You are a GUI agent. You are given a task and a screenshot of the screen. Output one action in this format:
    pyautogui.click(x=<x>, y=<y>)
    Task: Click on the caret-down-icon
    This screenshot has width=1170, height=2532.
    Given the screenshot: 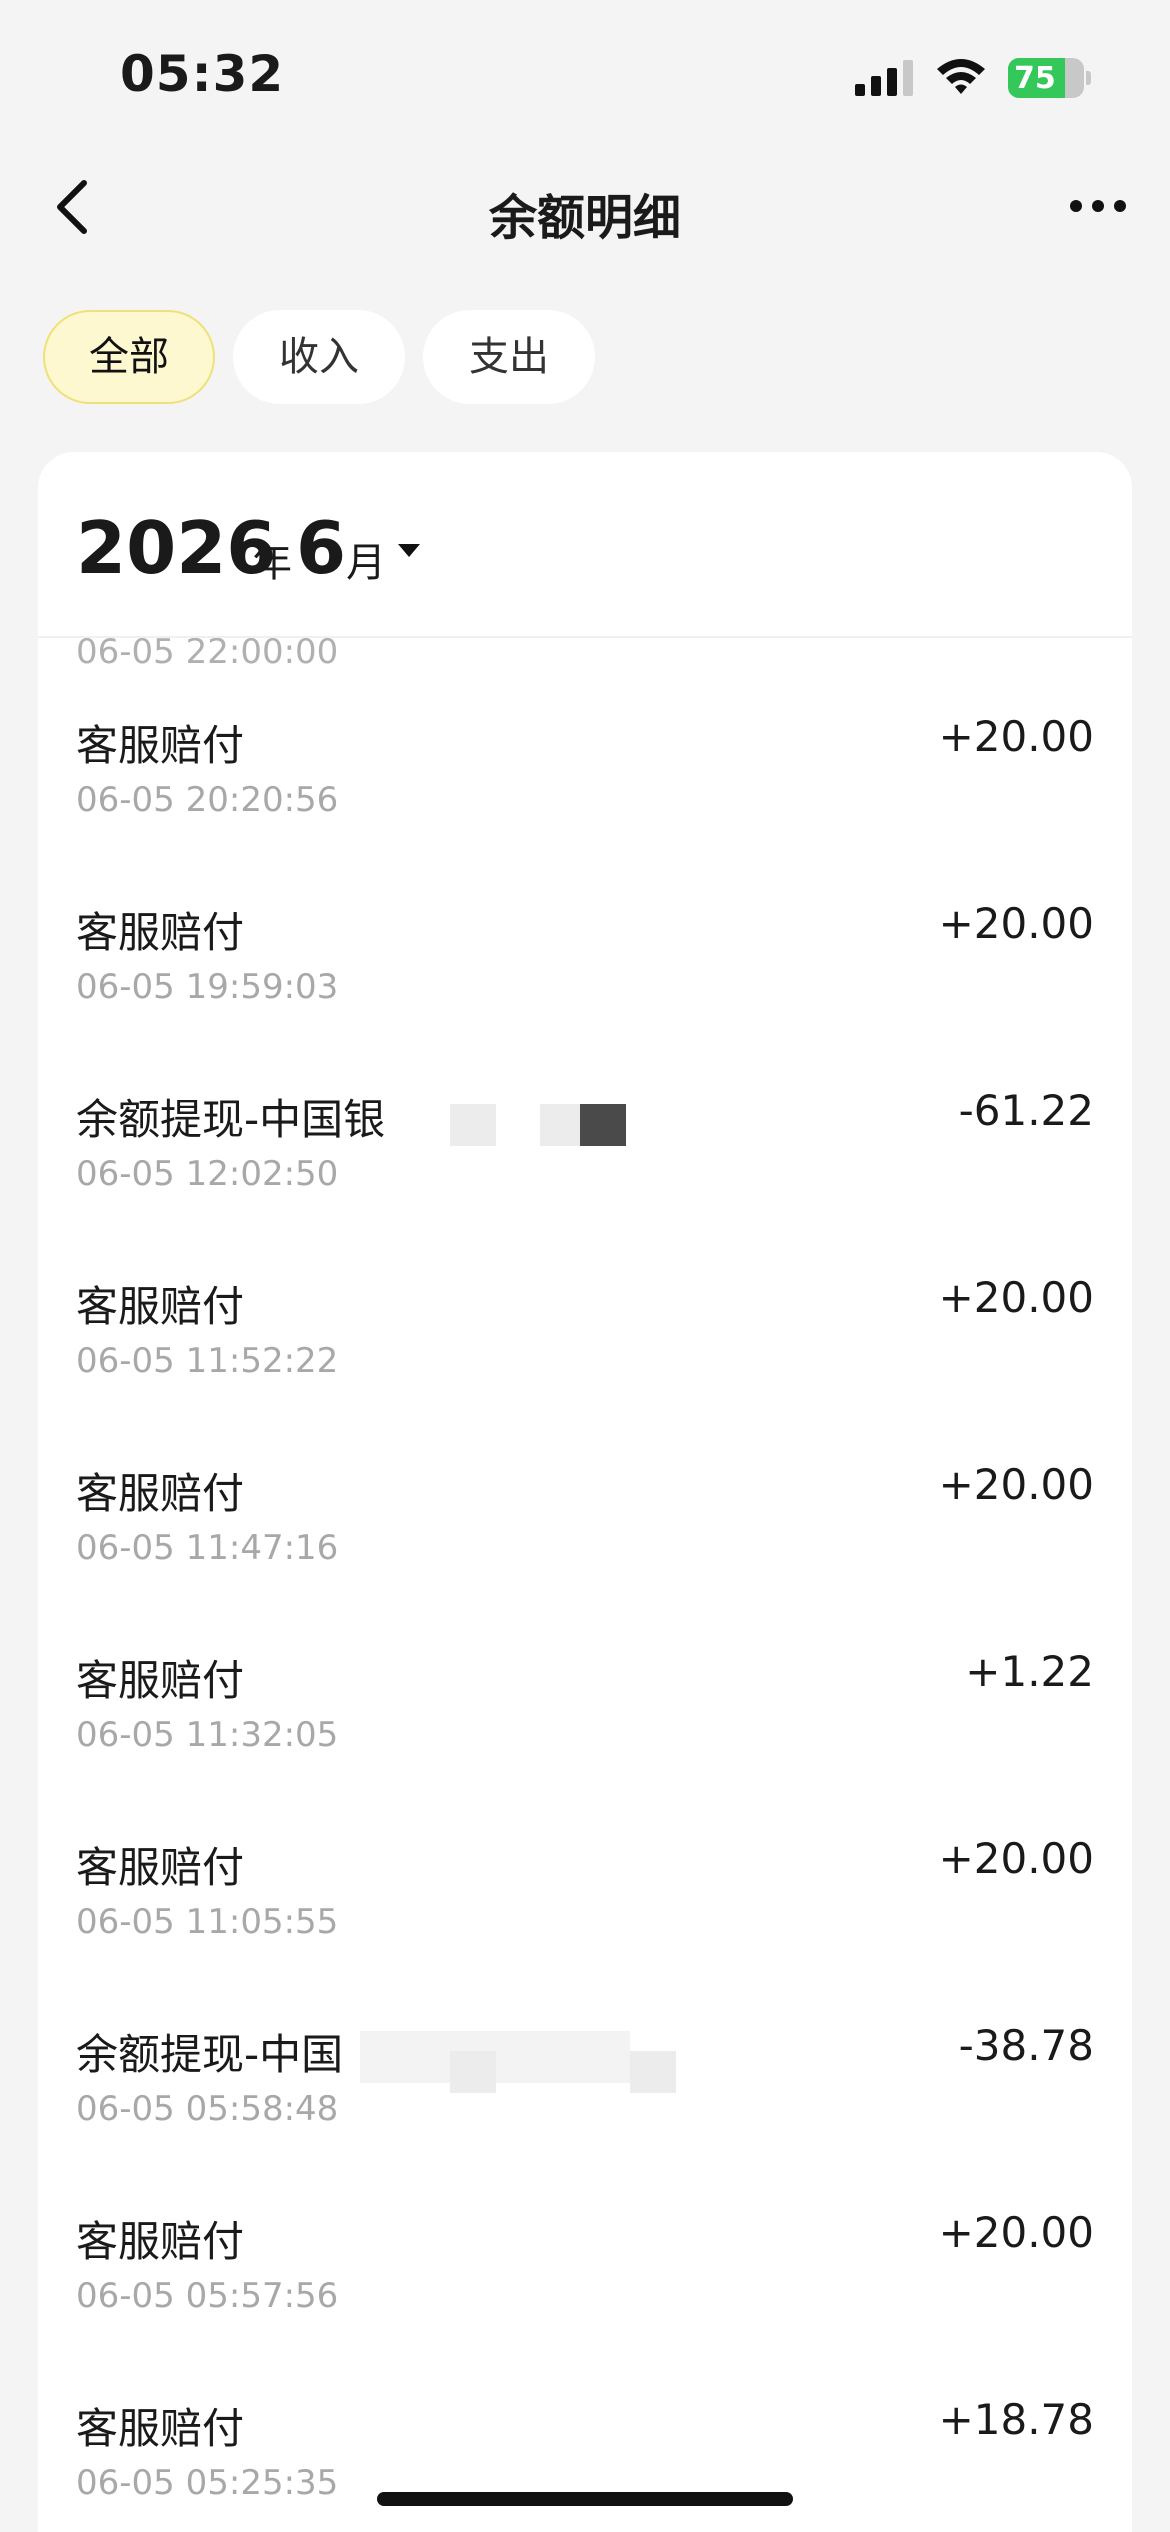 What is the action you would take?
    pyautogui.click(x=409, y=550)
    